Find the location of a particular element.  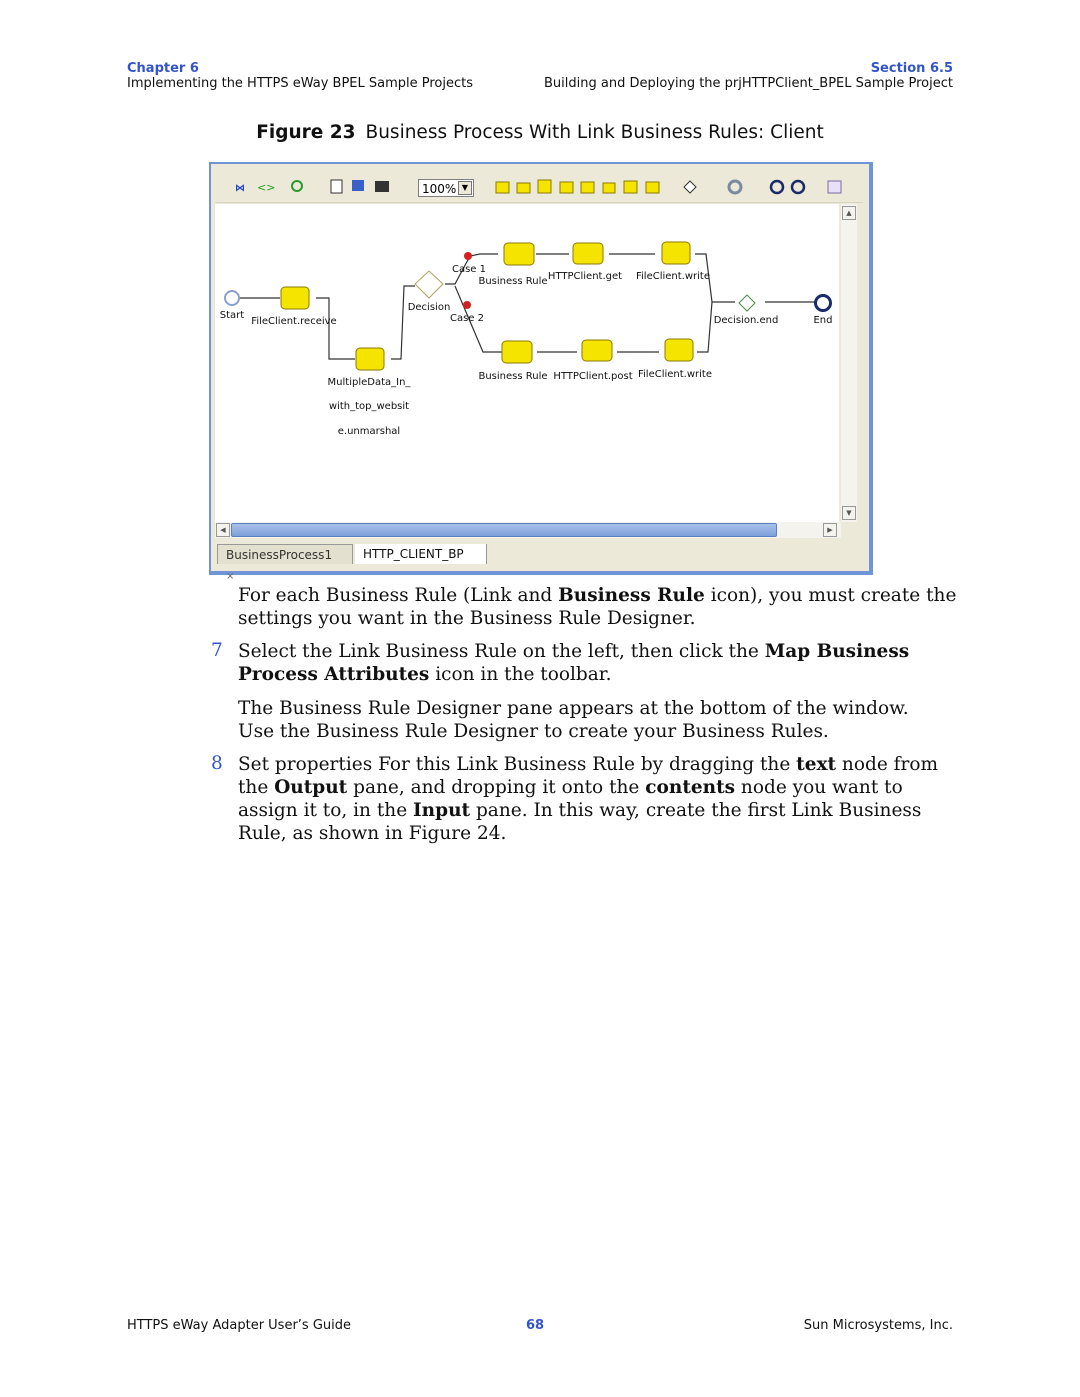

end-label: End is located at coordinates (822, 320).